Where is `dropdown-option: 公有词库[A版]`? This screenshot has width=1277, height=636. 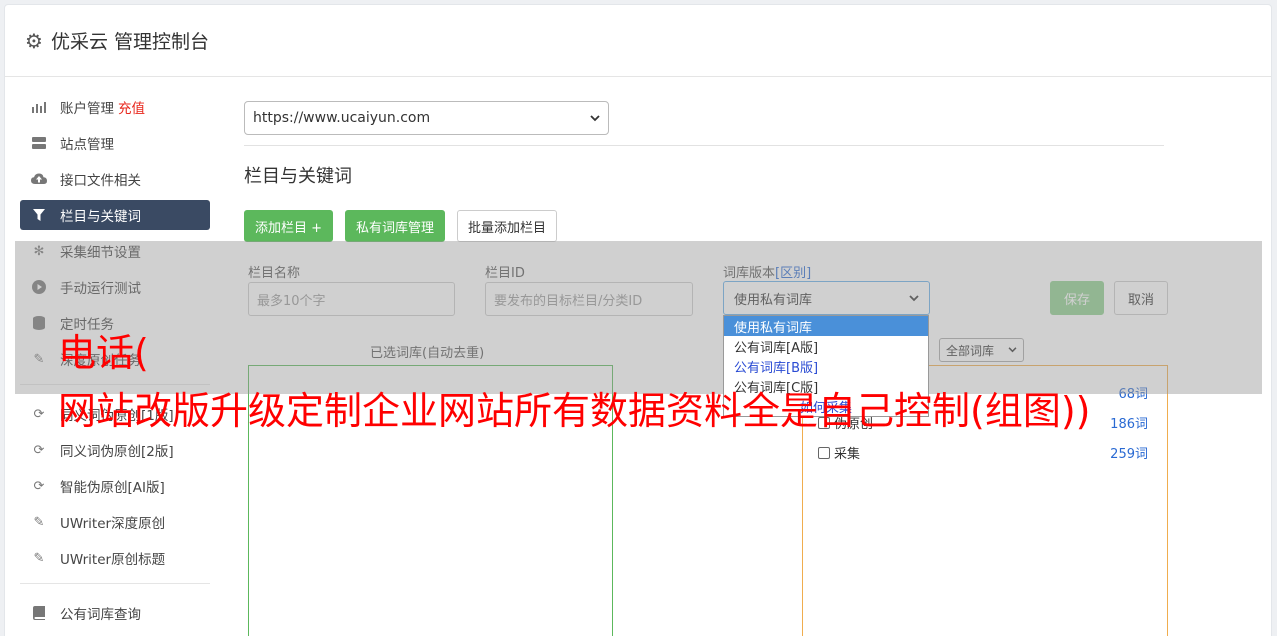 dropdown-option: 公有词库[A版] is located at coordinates (826, 346).